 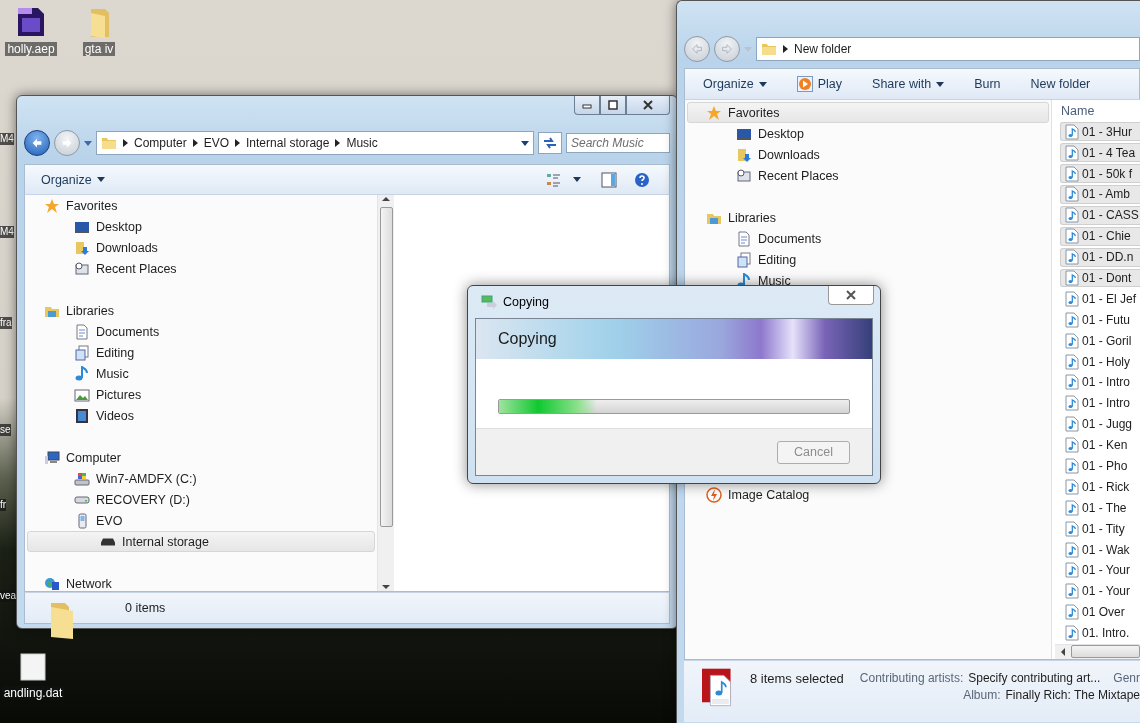 What do you see at coordinates (362, 143) in the screenshot?
I see `breadcrumb: Music` at bounding box center [362, 143].